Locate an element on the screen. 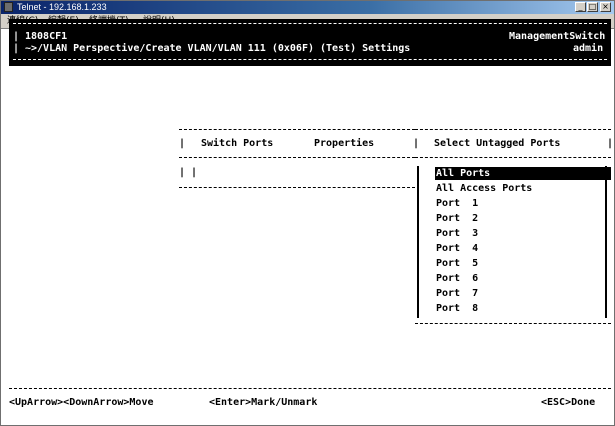  hint-move: <UpArrow><DownArrow>Move is located at coordinates (81, 402).